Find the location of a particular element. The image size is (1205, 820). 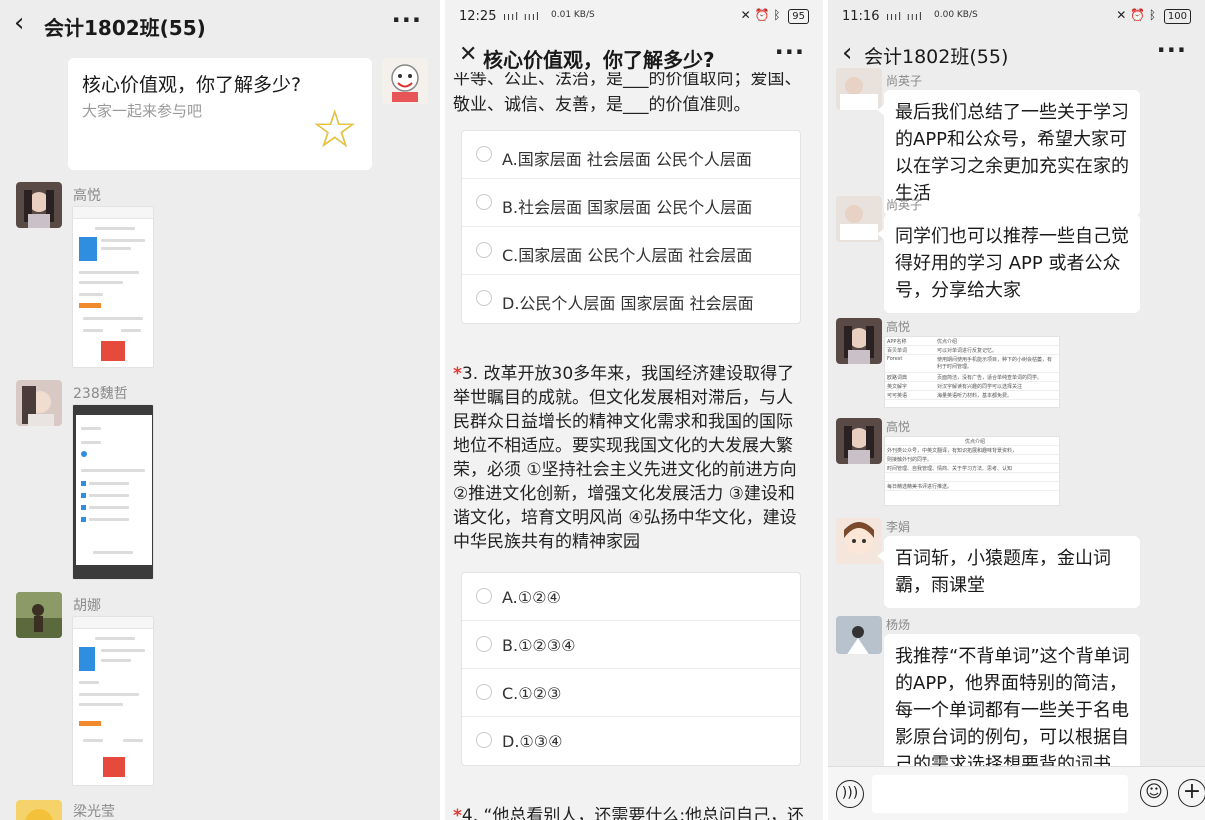

option-label: A.①②④ is located at coordinates (531, 597).